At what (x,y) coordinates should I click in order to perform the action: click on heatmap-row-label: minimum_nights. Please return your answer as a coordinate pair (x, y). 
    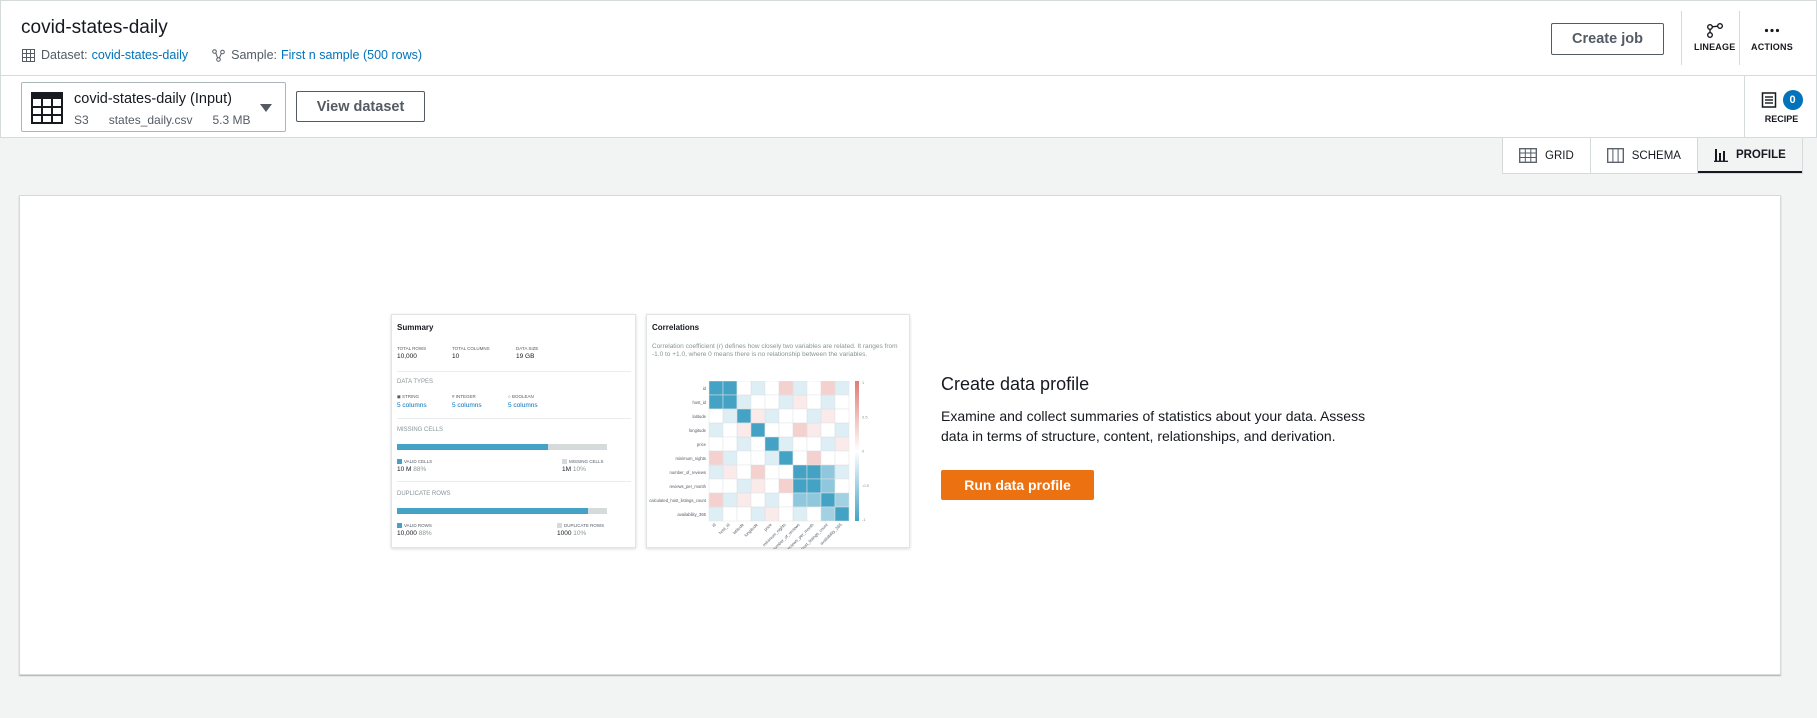
    Looking at the image, I should click on (691, 458).